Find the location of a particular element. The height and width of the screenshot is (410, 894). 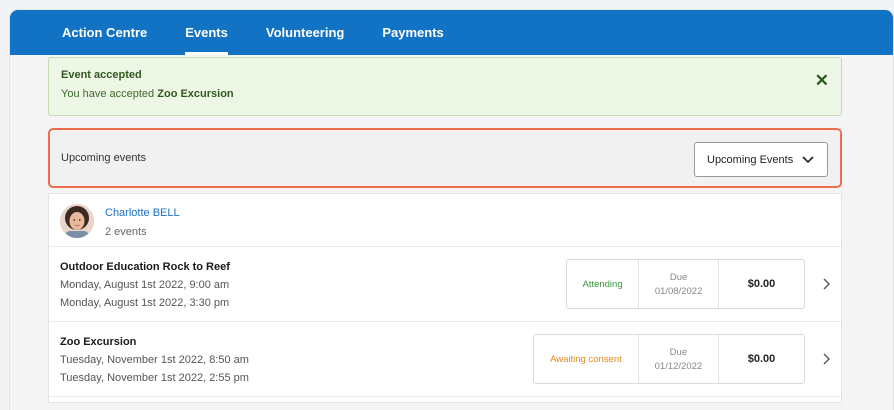

status-cell: Awaiting consent is located at coordinates (586, 359).